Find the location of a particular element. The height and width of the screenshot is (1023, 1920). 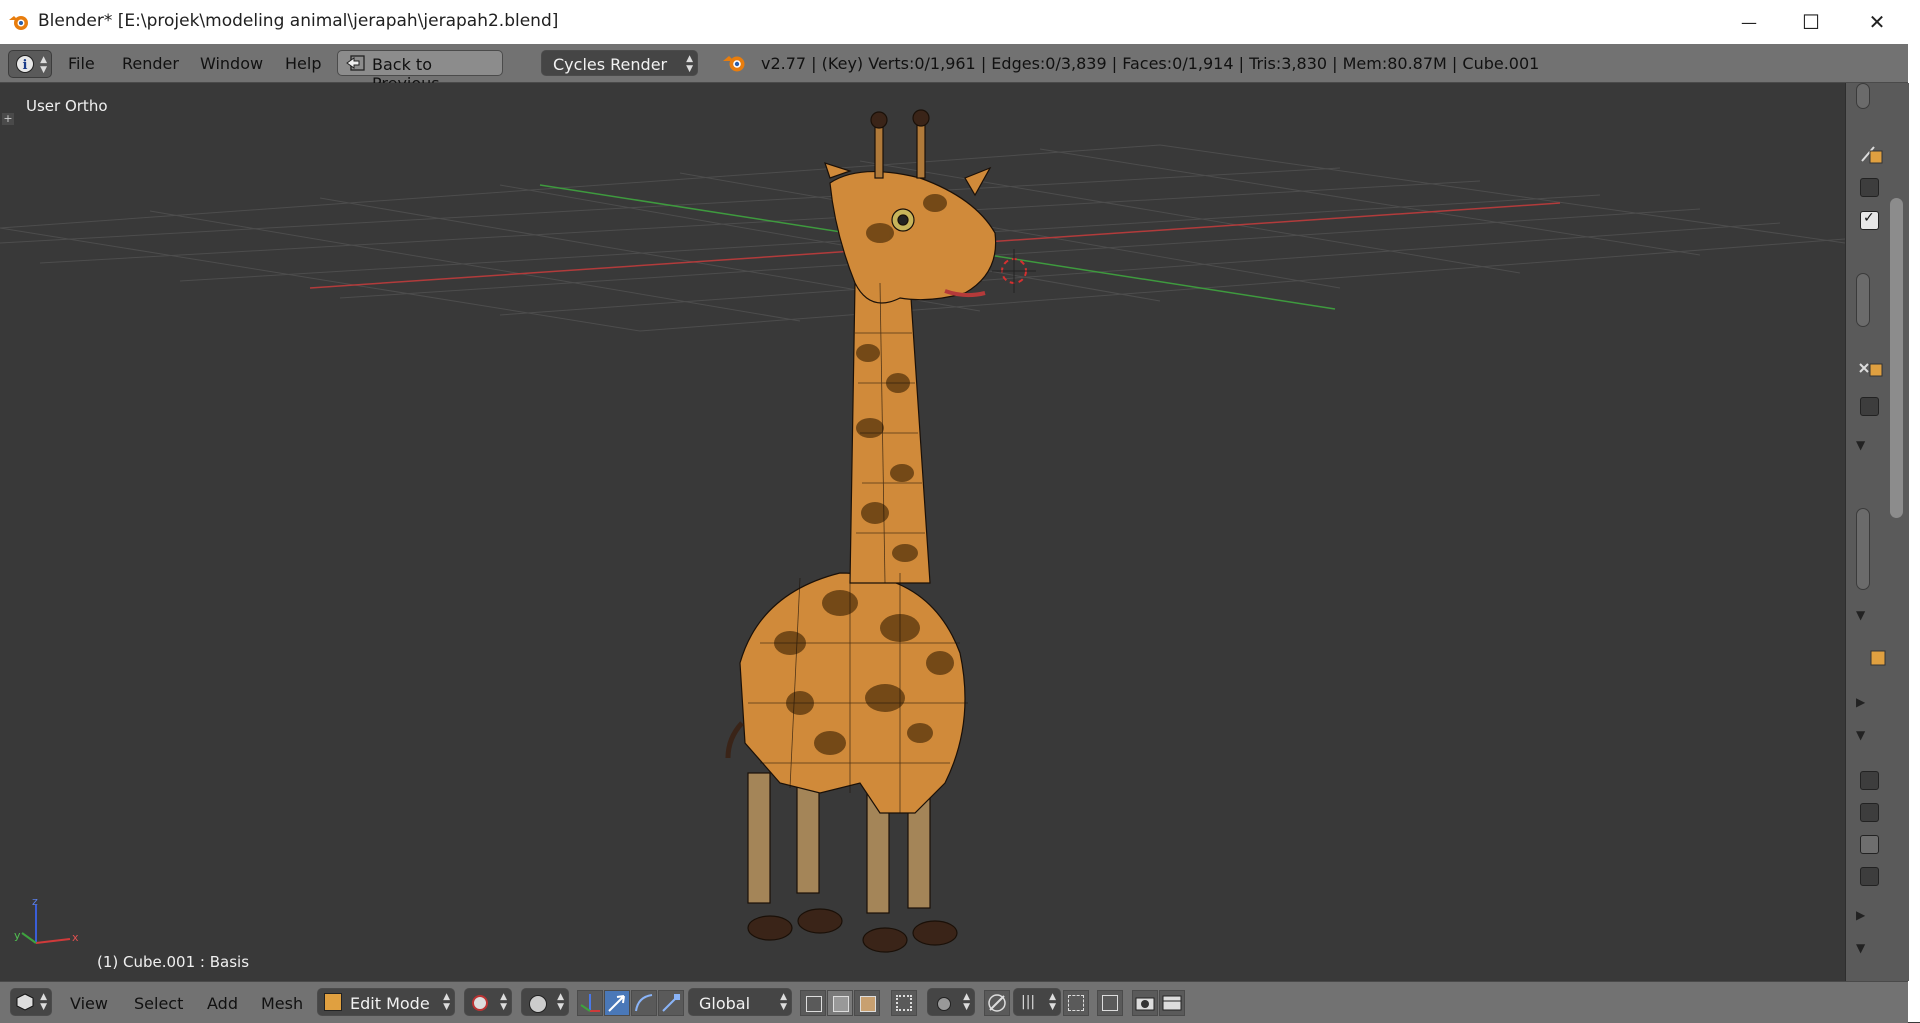

proportional-edit-icon is located at coordinates (944, 1004).